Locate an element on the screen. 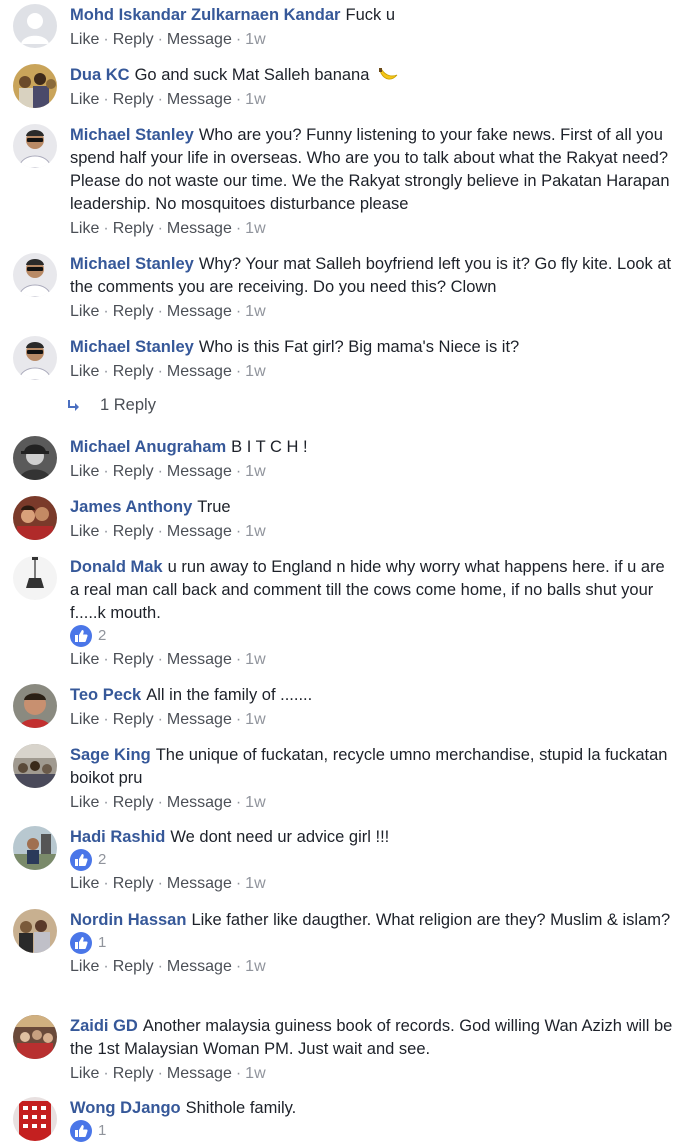 The width and height of the screenshot is (691, 1144). comment-author: Nordin Hassan is located at coordinates (128, 920).